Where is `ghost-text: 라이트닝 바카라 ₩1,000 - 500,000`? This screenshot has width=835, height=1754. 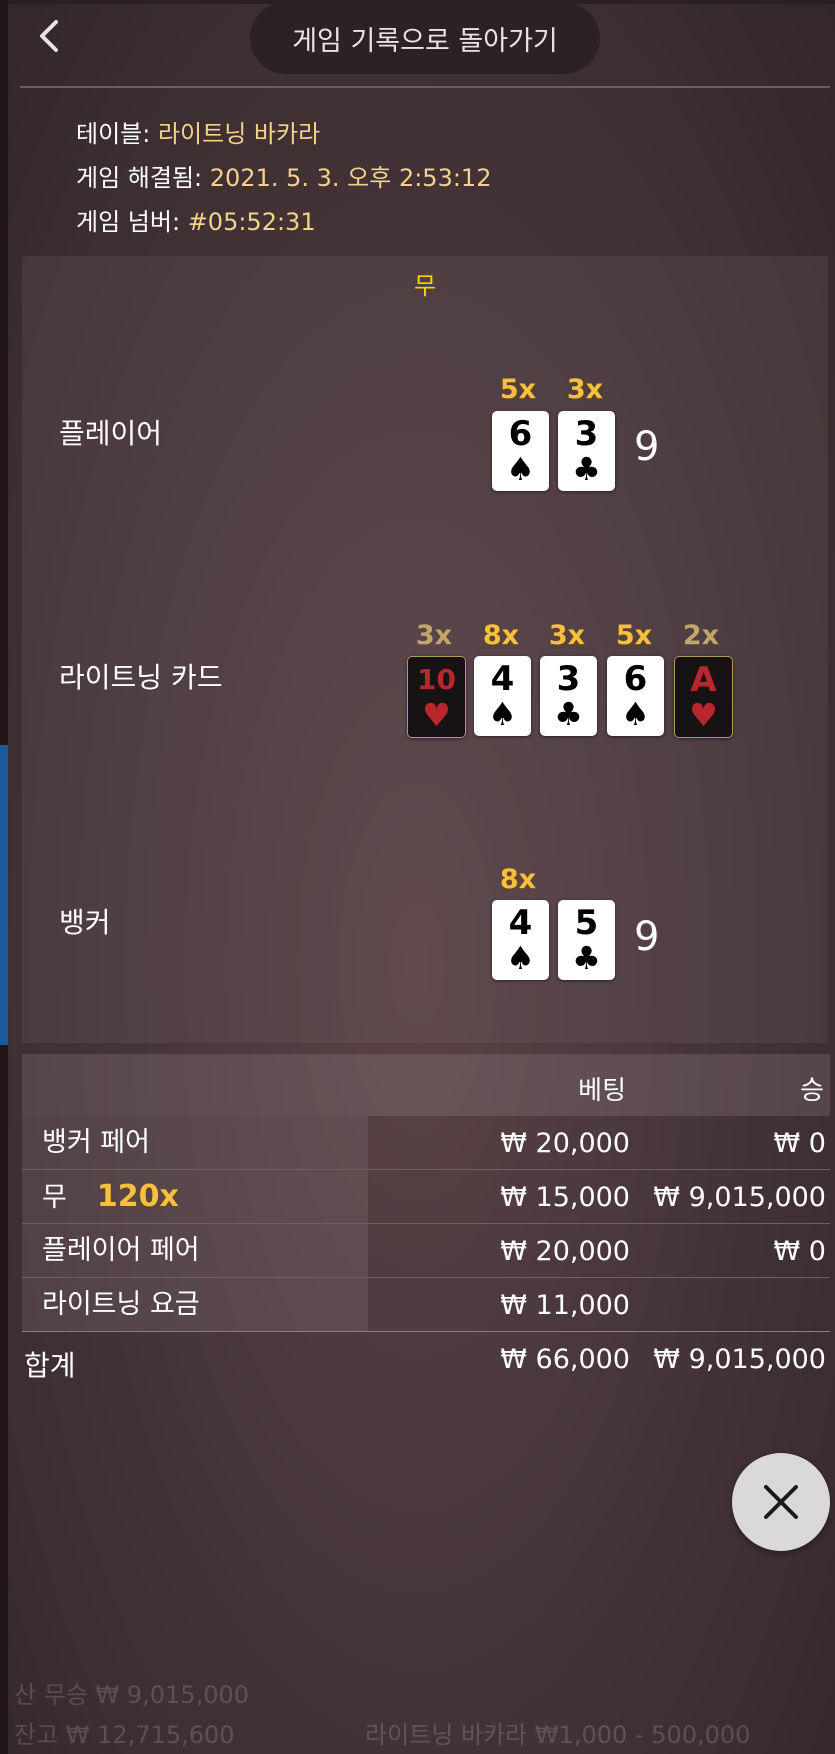 ghost-text: 라이트닝 바카라 ₩1,000 - 500,000 is located at coordinates (558, 1735).